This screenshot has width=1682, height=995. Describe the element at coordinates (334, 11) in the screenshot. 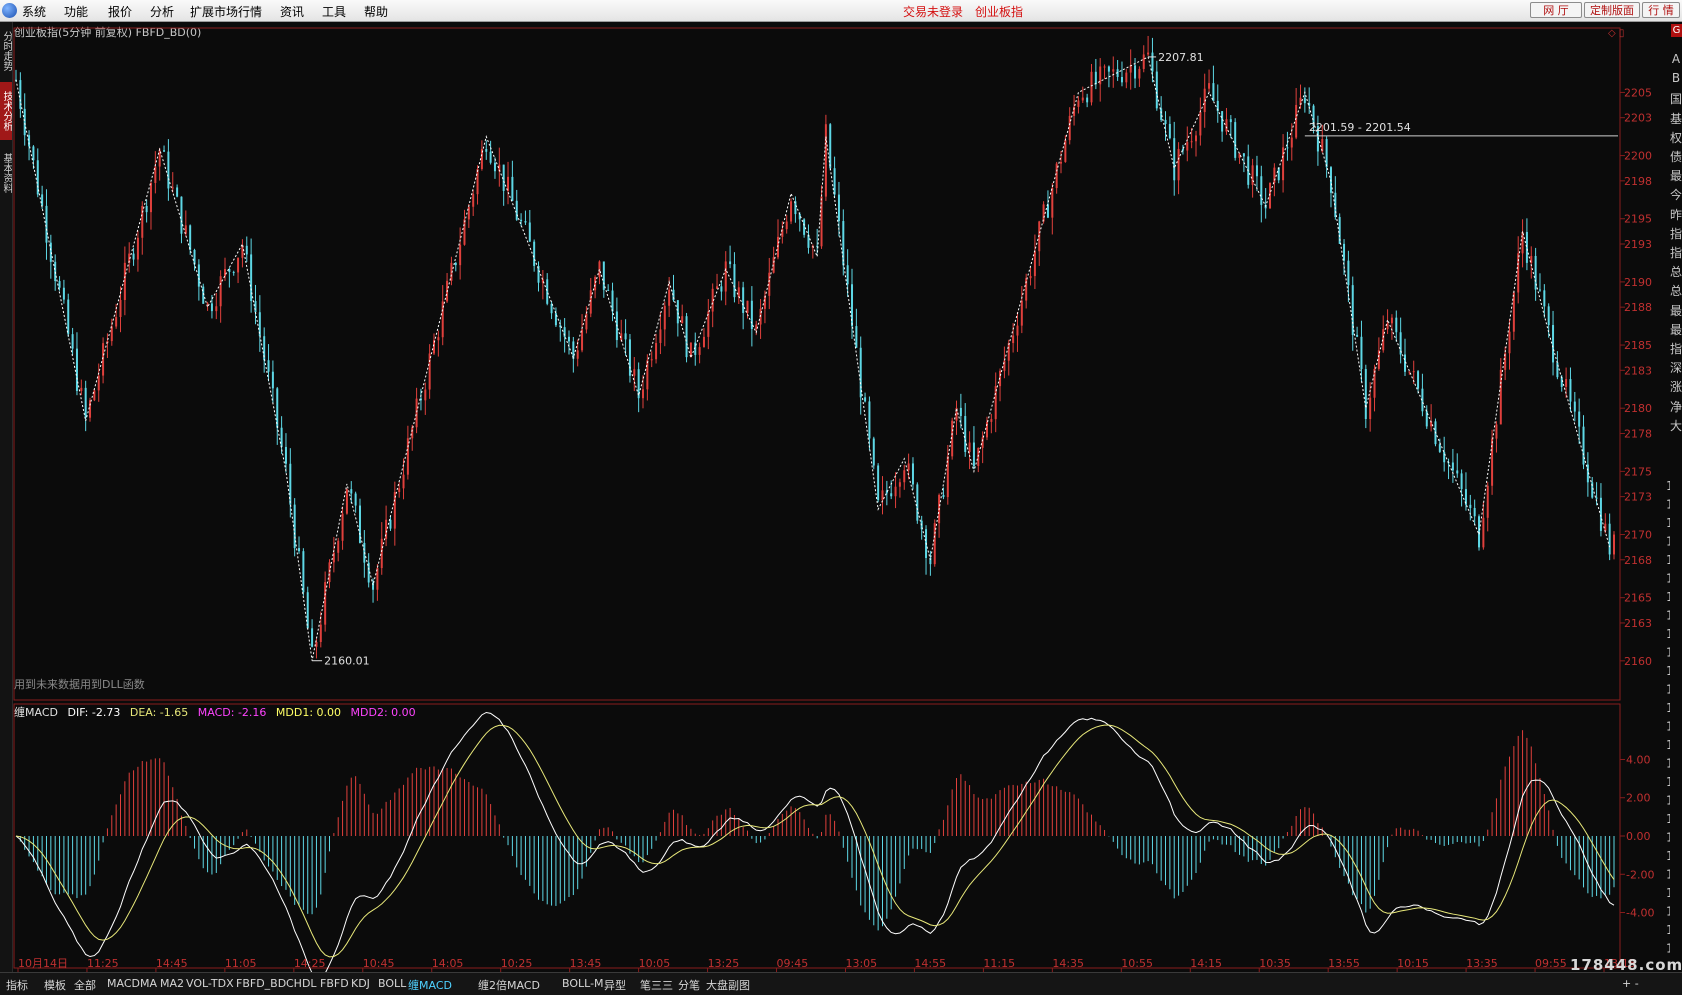

I see `menu-tools: 工具` at that location.